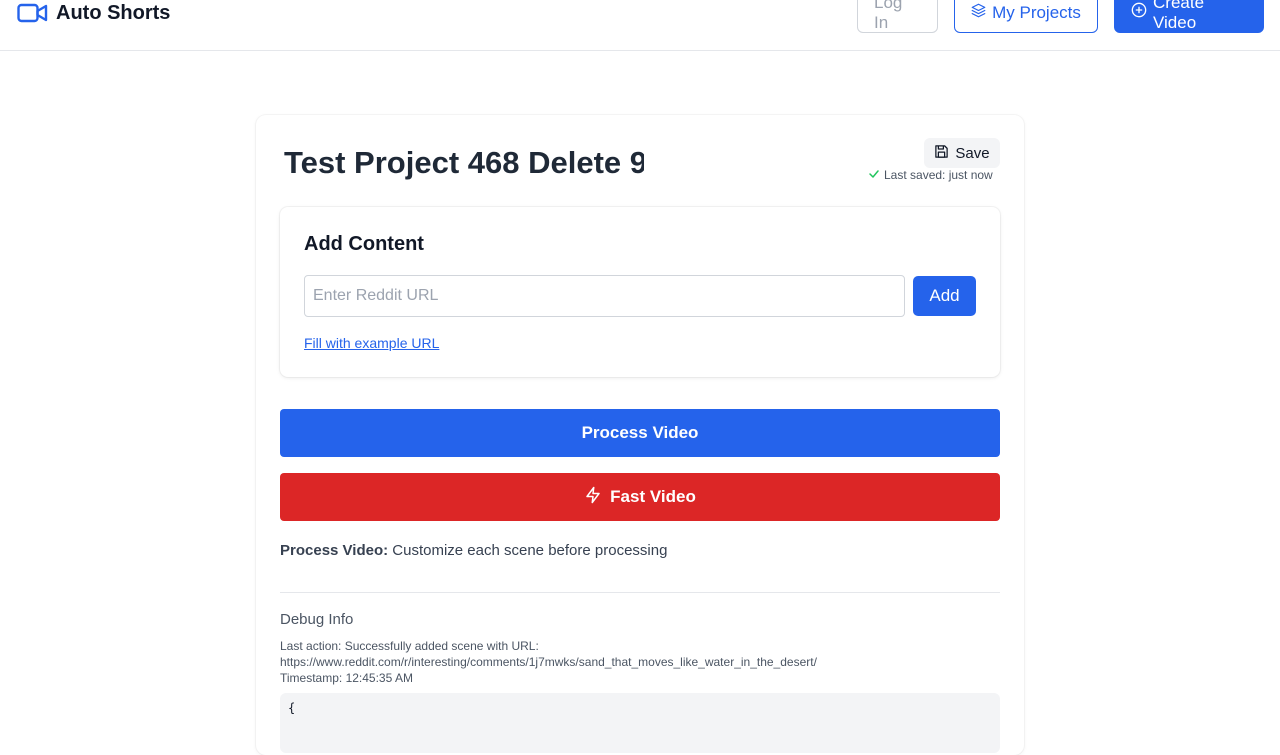 The height and width of the screenshot is (755, 1280). What do you see at coordinates (1179, 16) in the screenshot?
I see `create-video-label: Create Video` at bounding box center [1179, 16].